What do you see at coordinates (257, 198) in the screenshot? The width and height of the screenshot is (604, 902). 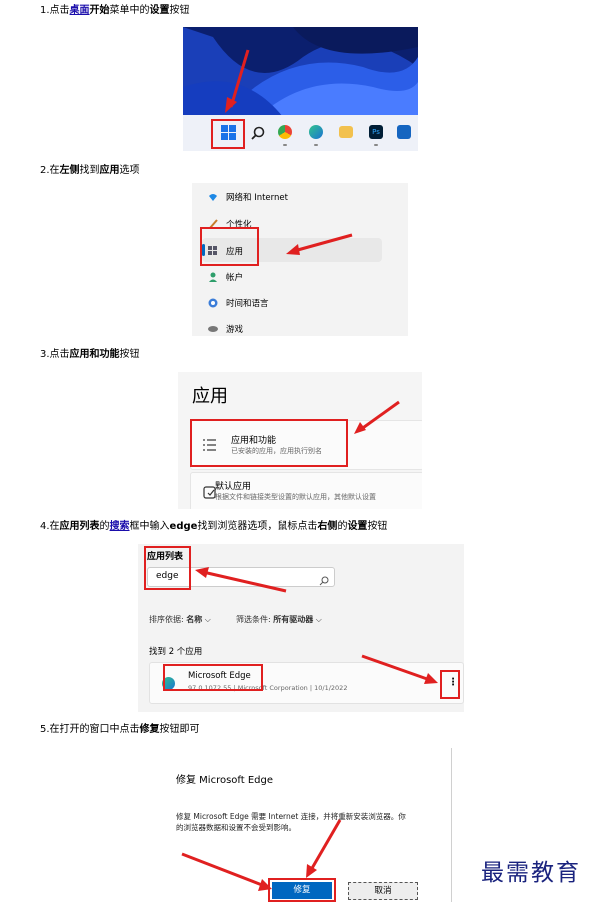 I see `sidebar-item-label: 网络和 Internet` at bounding box center [257, 198].